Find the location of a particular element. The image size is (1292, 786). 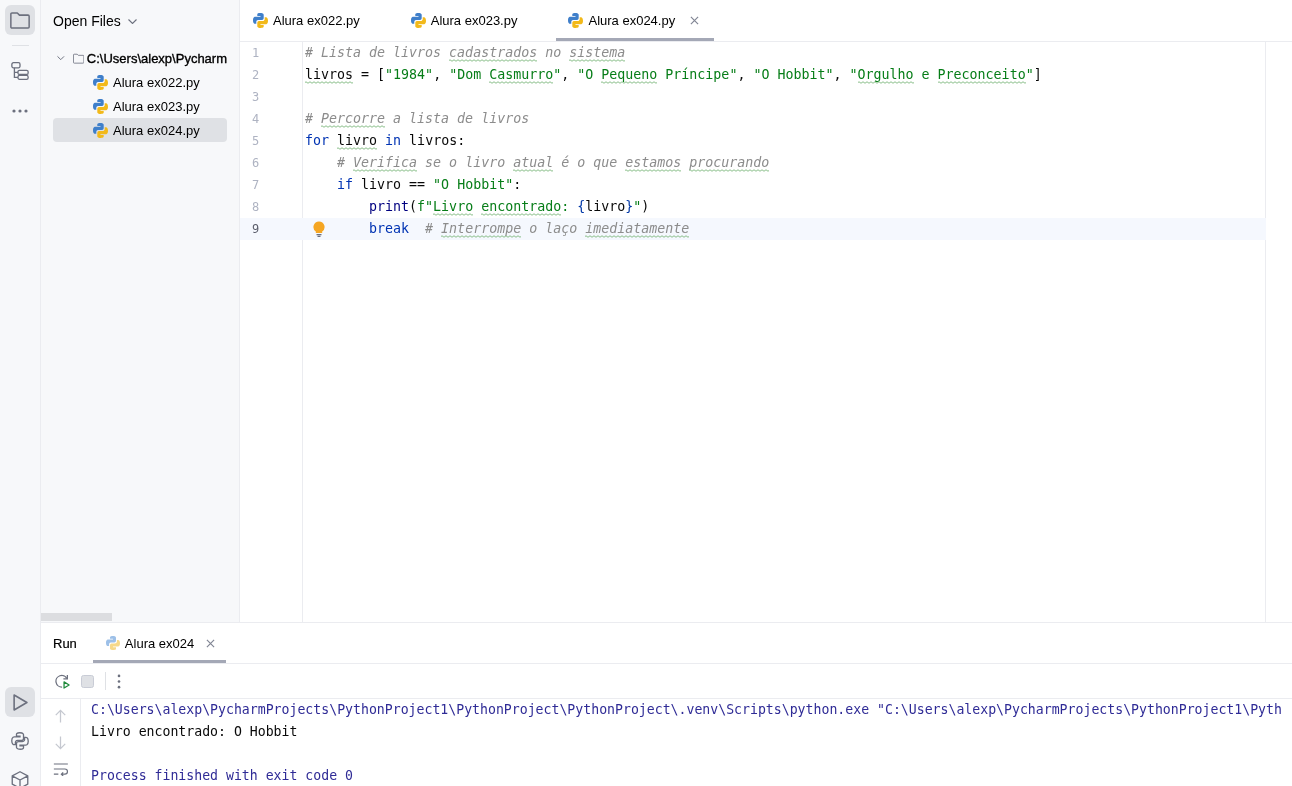

line-number: 4 is located at coordinates (256, 119).